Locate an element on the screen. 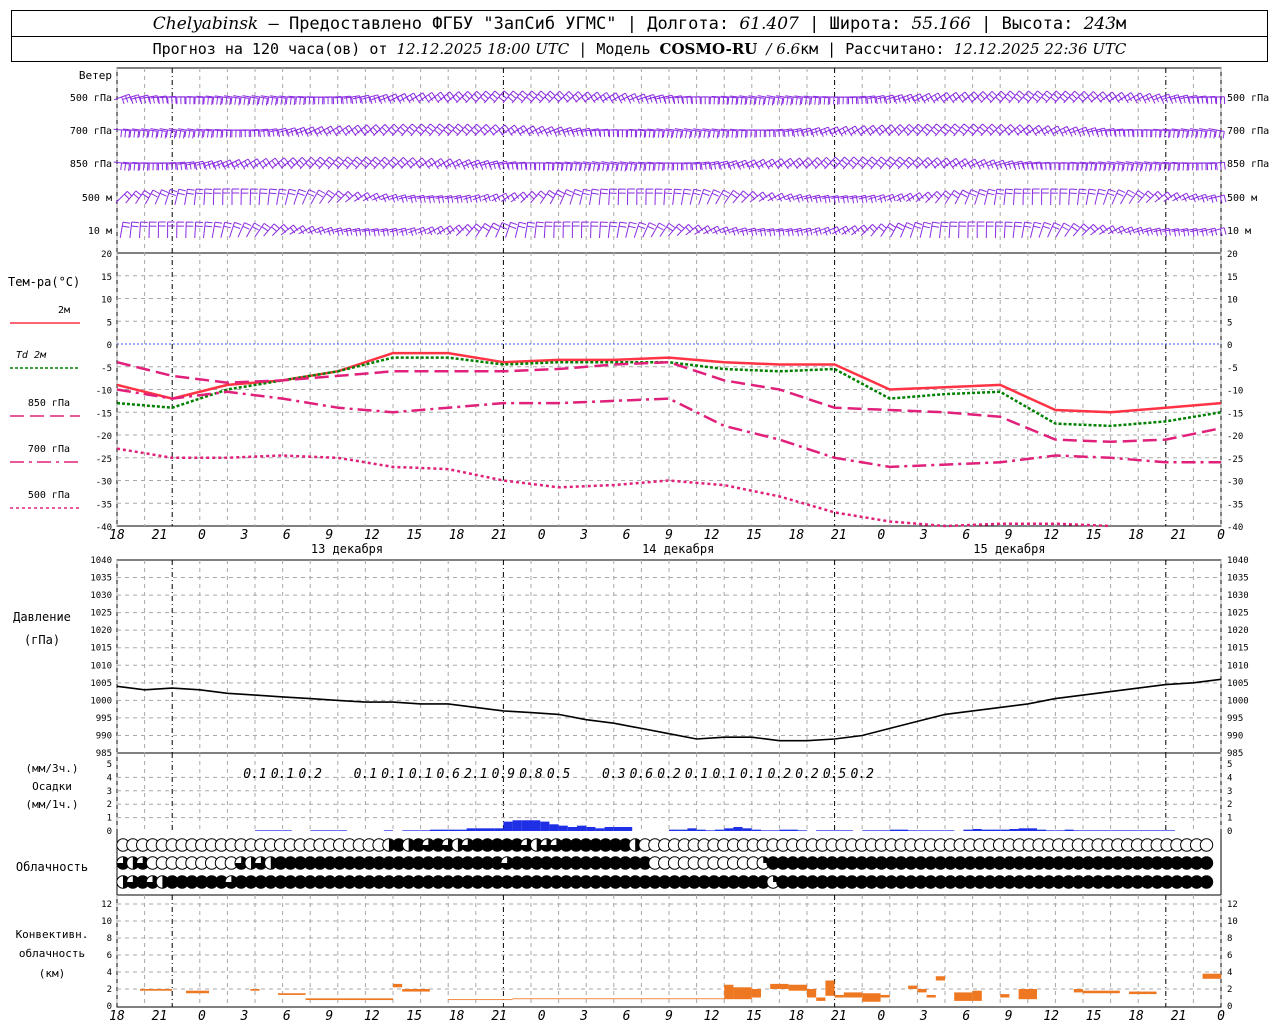  precip-y-tick: 2 is located at coordinates (1229, 805).